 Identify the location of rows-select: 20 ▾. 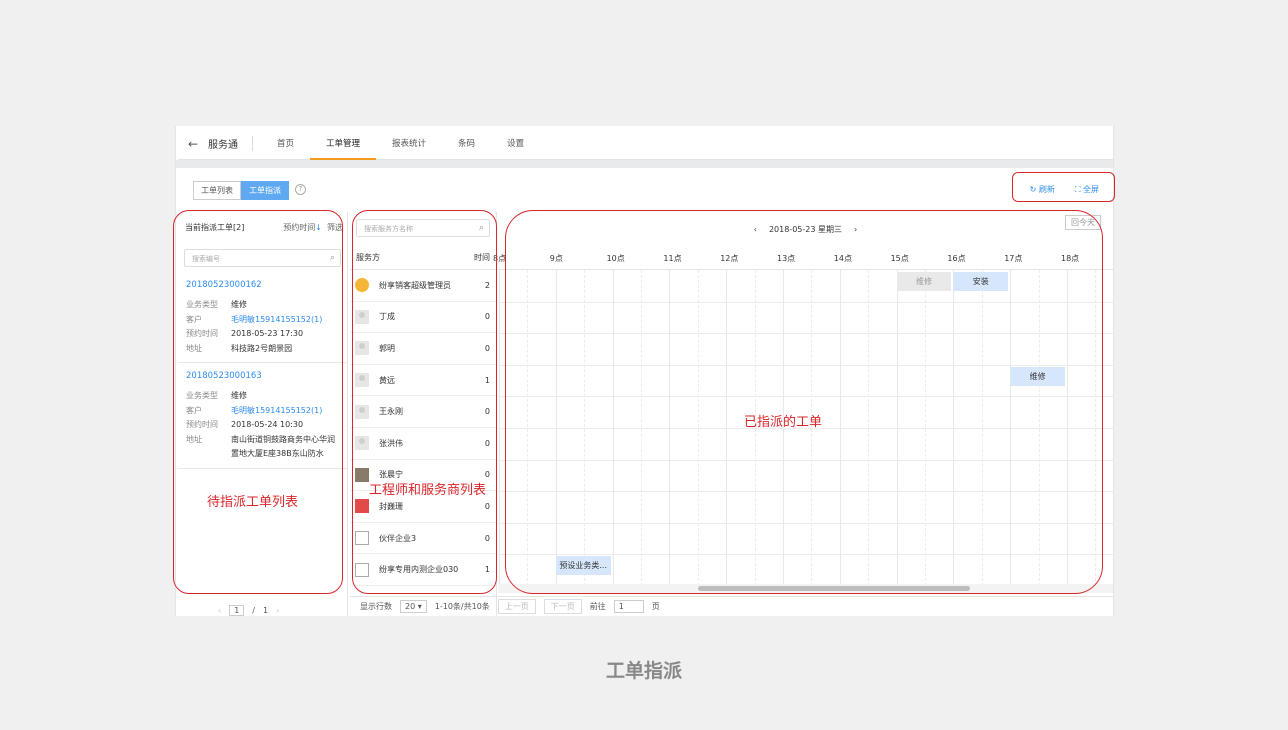
(413, 606).